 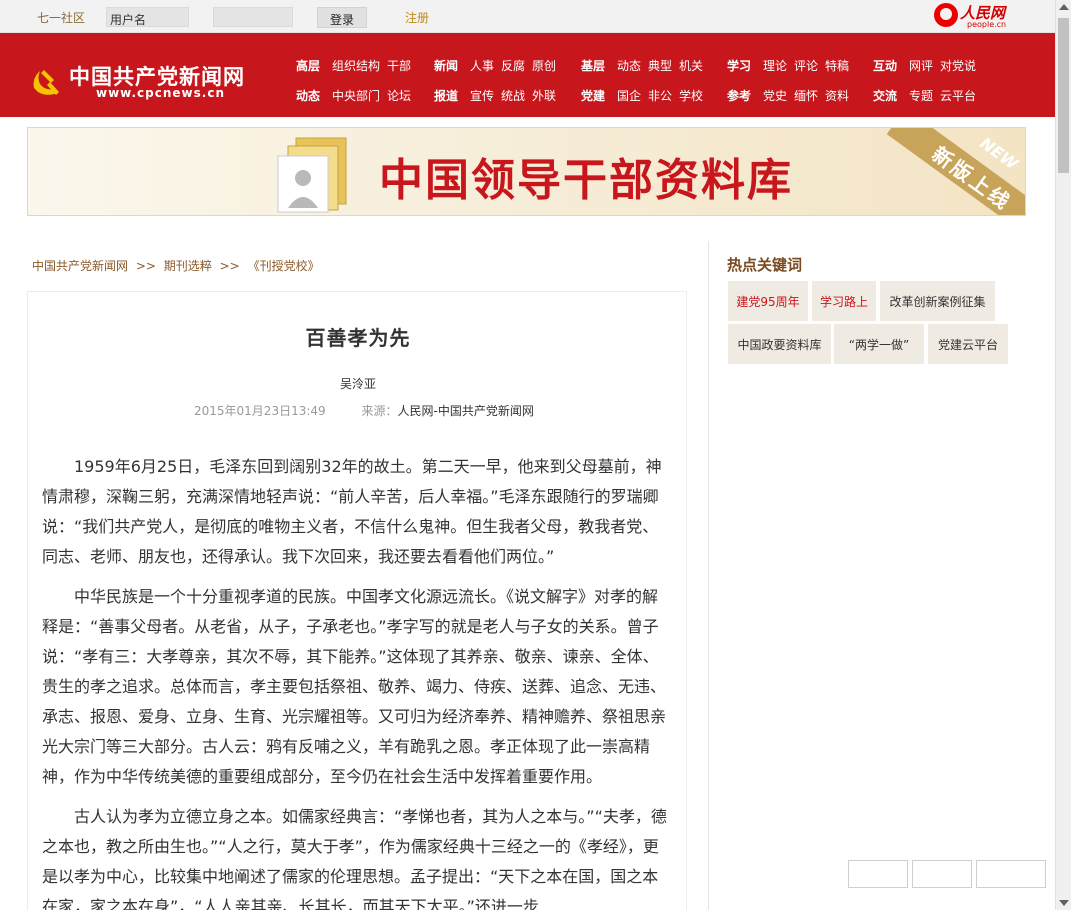 What do you see at coordinates (660, 95) in the screenshot?
I see `nav-link: 非公` at bounding box center [660, 95].